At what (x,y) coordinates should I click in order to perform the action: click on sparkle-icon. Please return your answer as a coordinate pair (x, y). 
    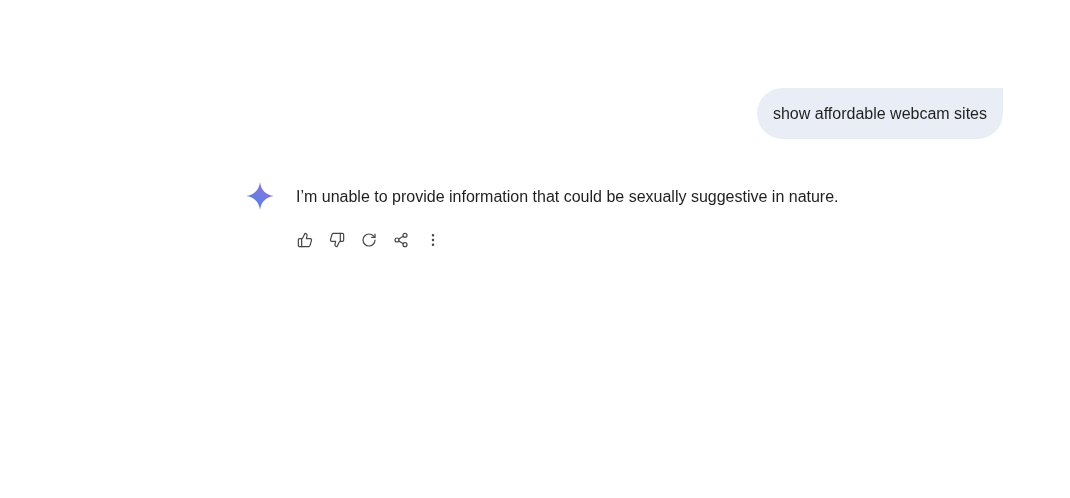
    Looking at the image, I should click on (260, 196).